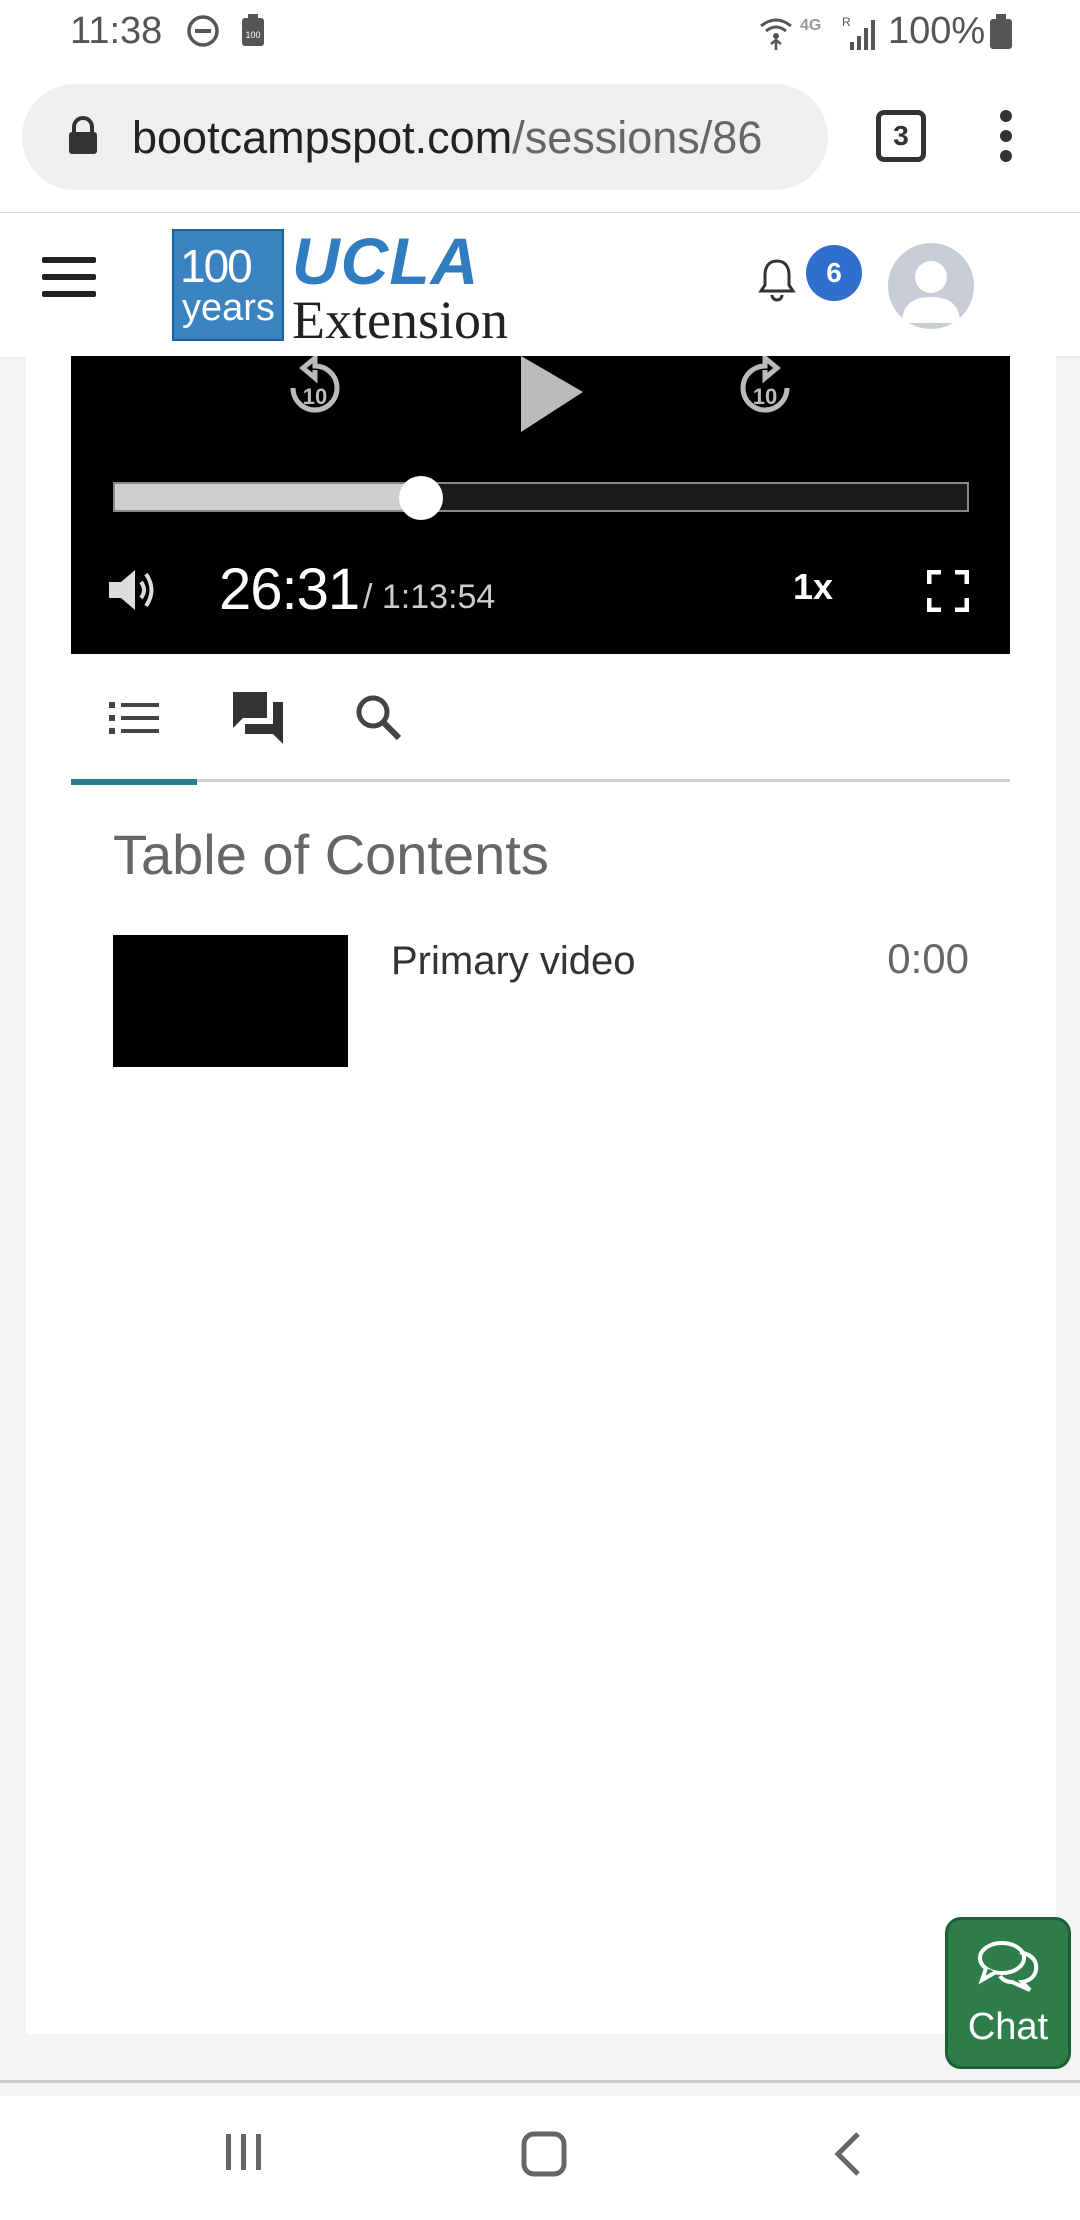 Image resolution: width=1080 pixels, height=2220 pixels. What do you see at coordinates (116, 31) in the screenshot?
I see `status-time: 11:38` at bounding box center [116, 31].